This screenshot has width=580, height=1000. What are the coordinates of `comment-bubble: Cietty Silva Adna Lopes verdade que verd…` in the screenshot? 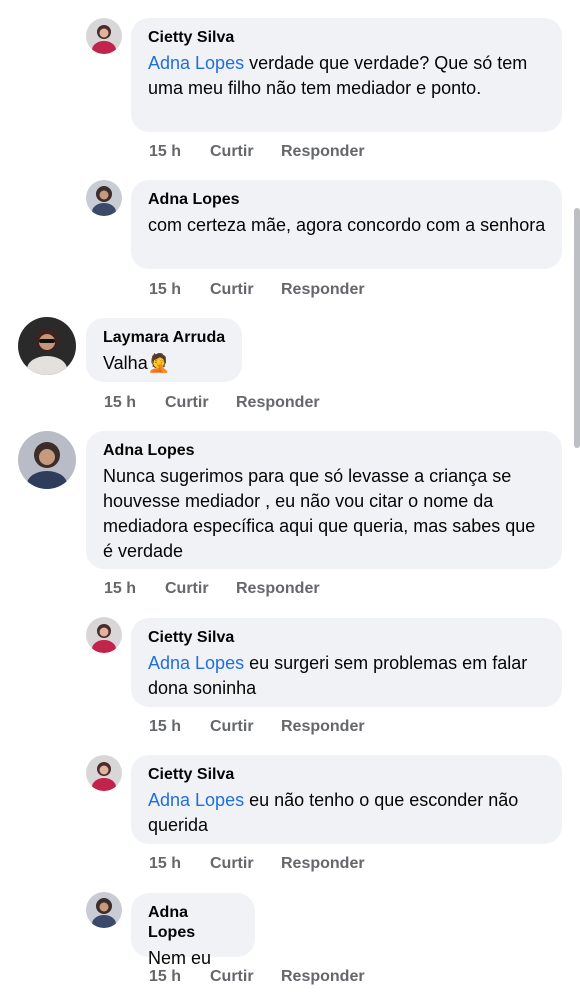 It's located at (346, 75).